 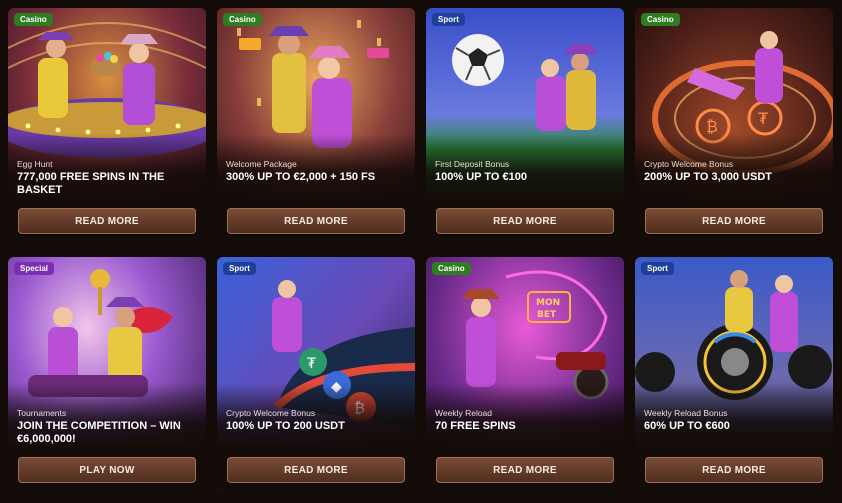 I want to click on promo-title: 200% UP TO 3,000 USDT, so click(x=708, y=177).